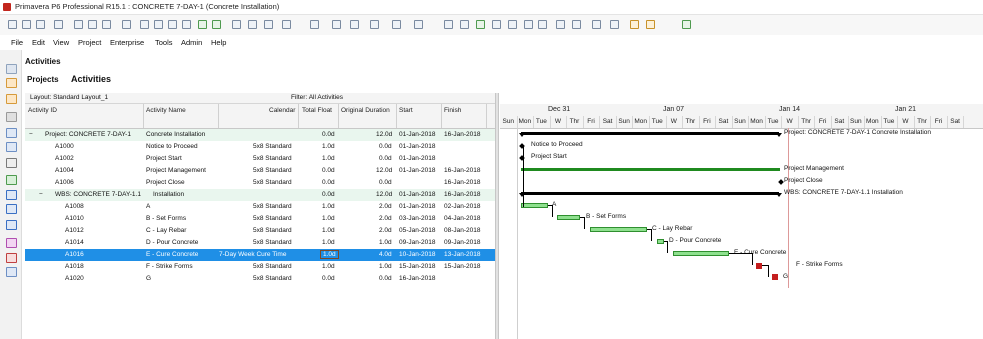 The image size is (983, 339). I want to click on menu-edit: Edit, so click(38, 42).